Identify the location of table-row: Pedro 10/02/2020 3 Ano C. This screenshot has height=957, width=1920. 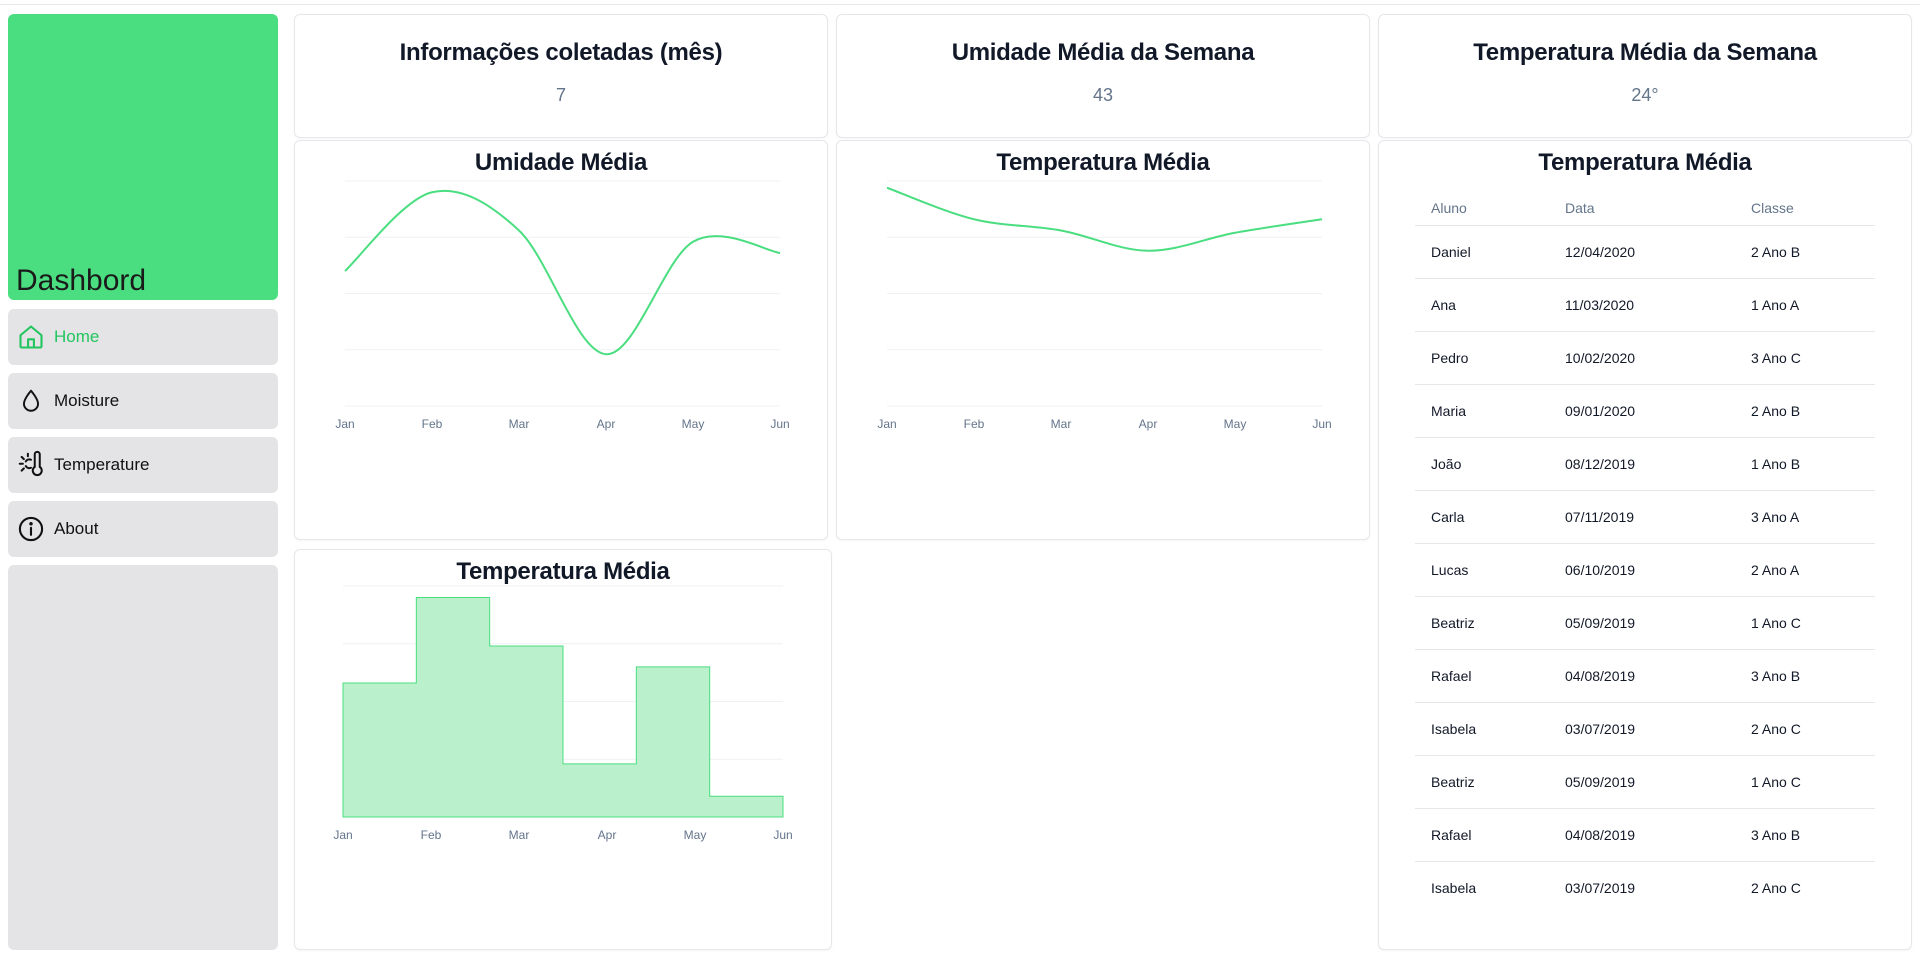
(1645, 358).